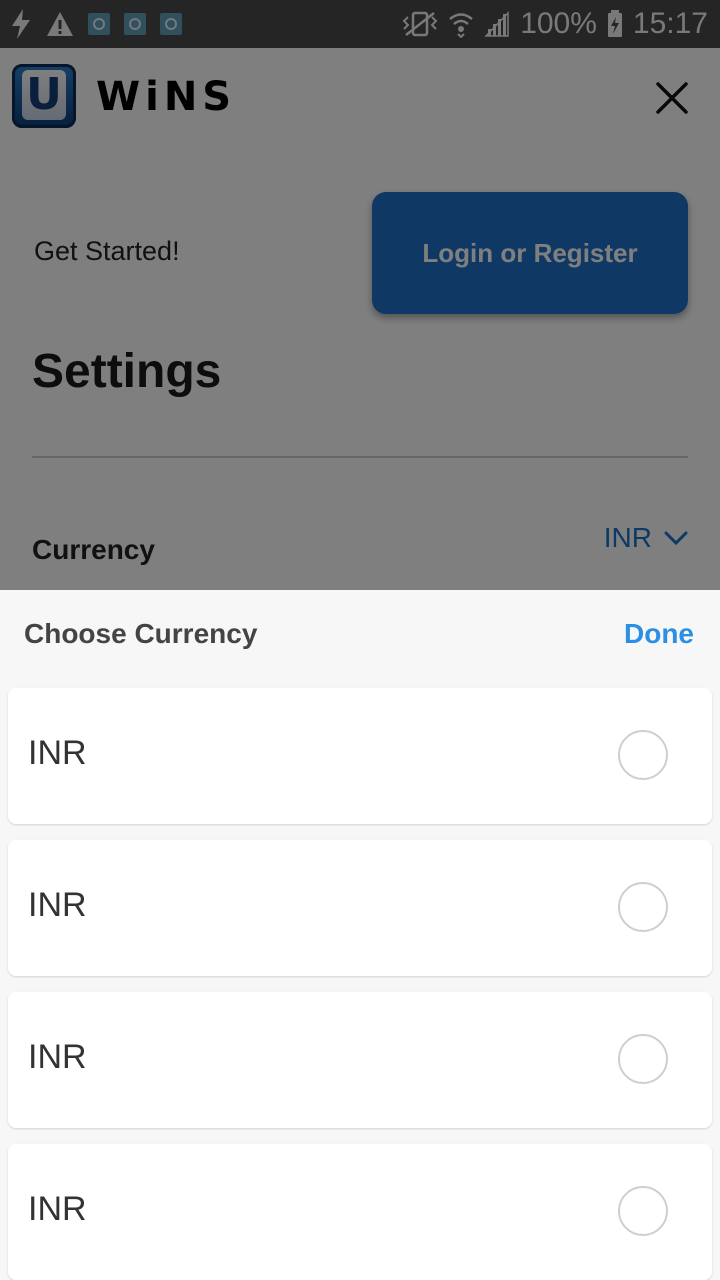  Describe the element at coordinates (659, 634) in the screenshot. I see `done-button: Done` at that location.